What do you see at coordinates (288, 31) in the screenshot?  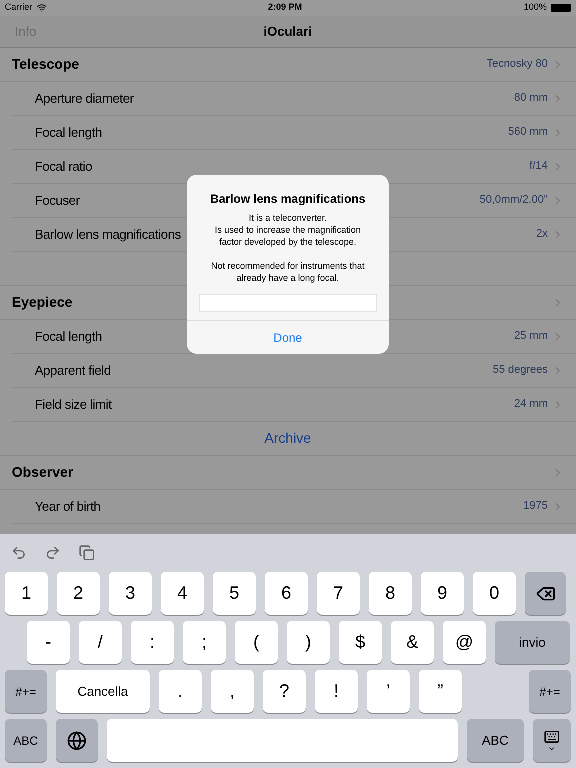 I see `nav-title: iOculari` at bounding box center [288, 31].